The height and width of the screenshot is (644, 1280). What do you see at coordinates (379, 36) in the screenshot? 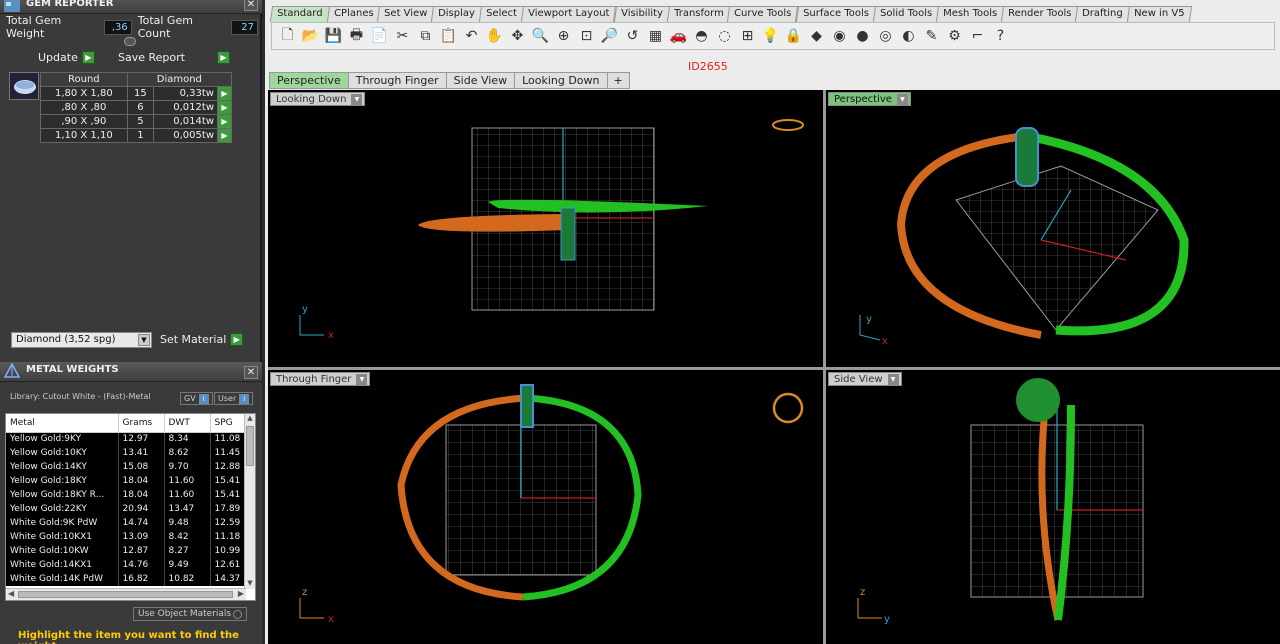
I see `import-icon: 📄` at bounding box center [379, 36].